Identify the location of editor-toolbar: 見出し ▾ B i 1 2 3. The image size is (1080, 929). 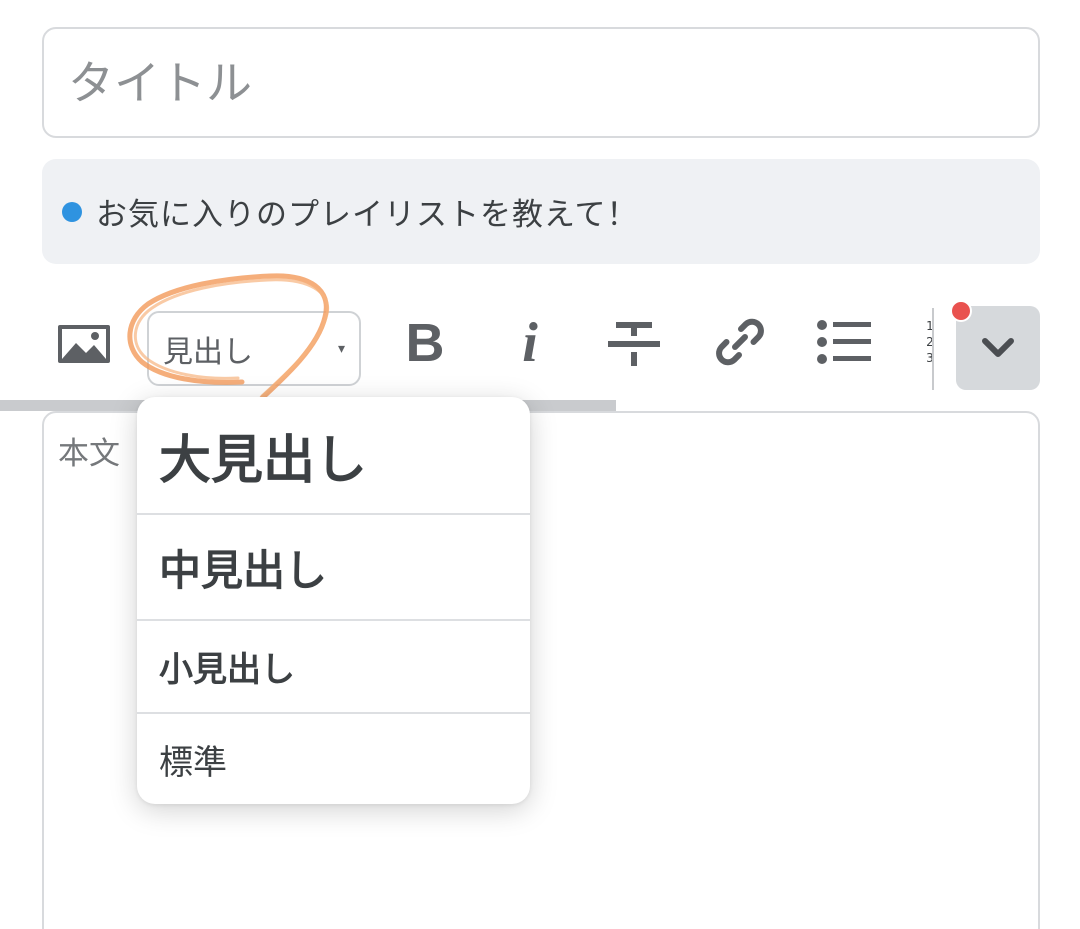
(540, 345).